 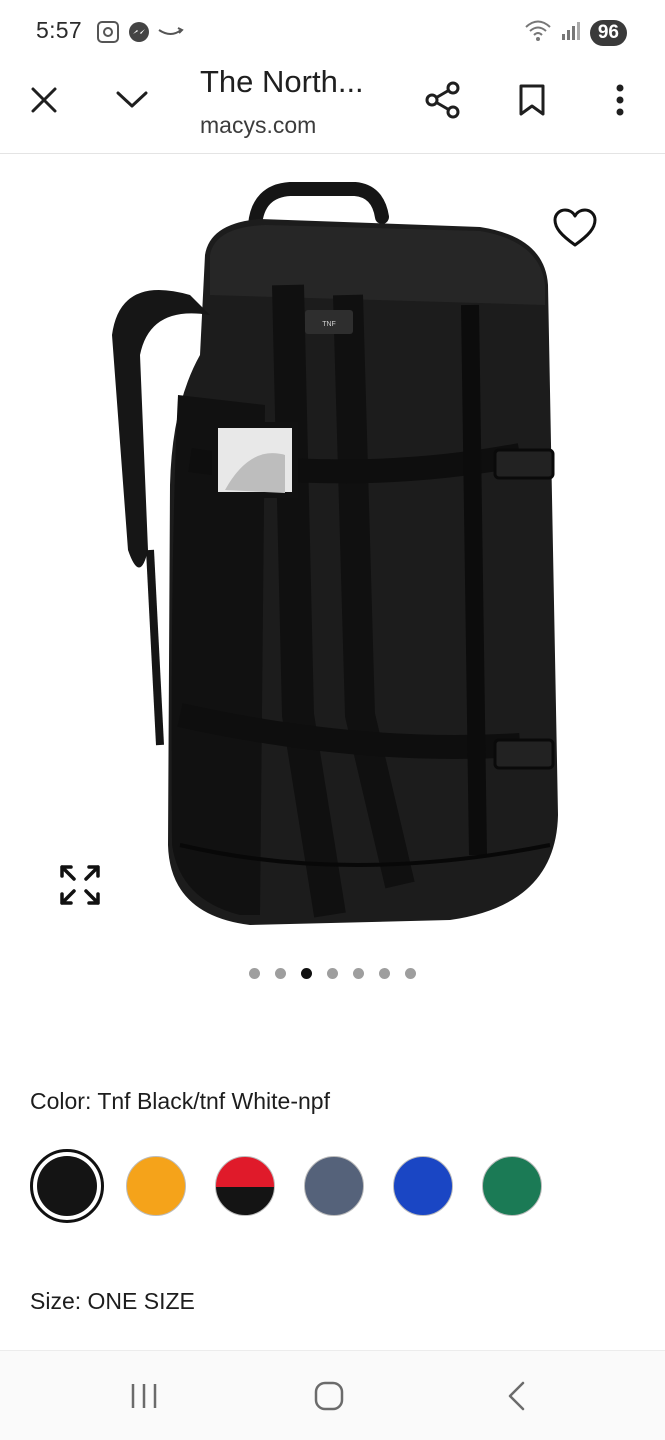 I want to click on recent-apps-icon, so click(x=144, y=1396).